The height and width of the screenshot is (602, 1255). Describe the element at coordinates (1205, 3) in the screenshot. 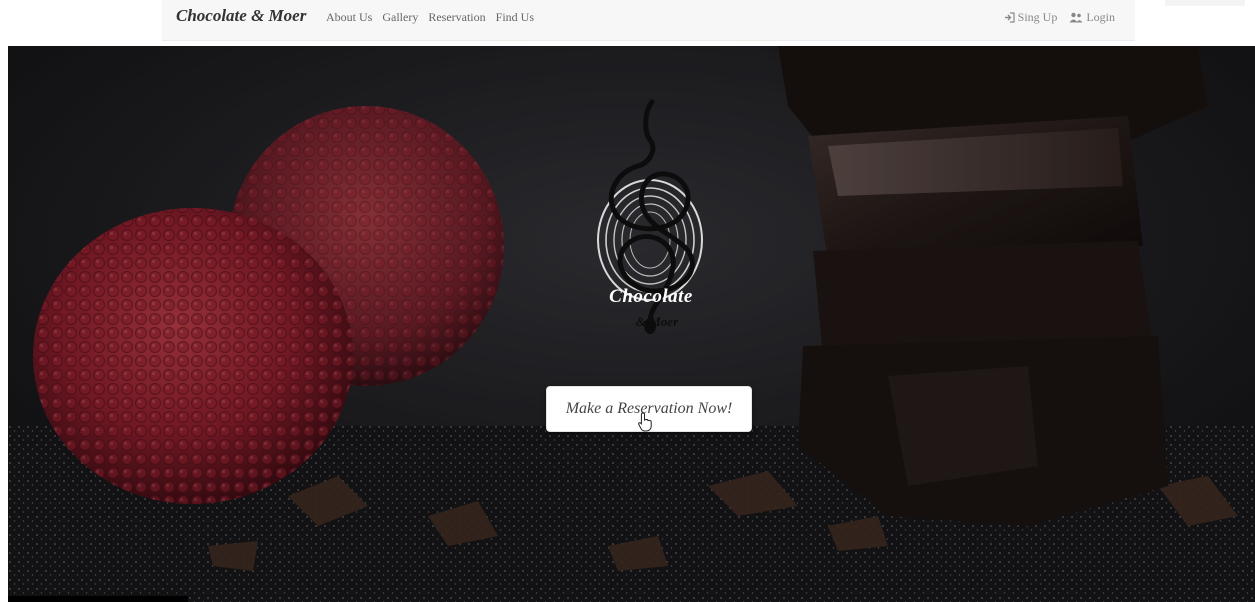

I see `corner-decoration` at that location.